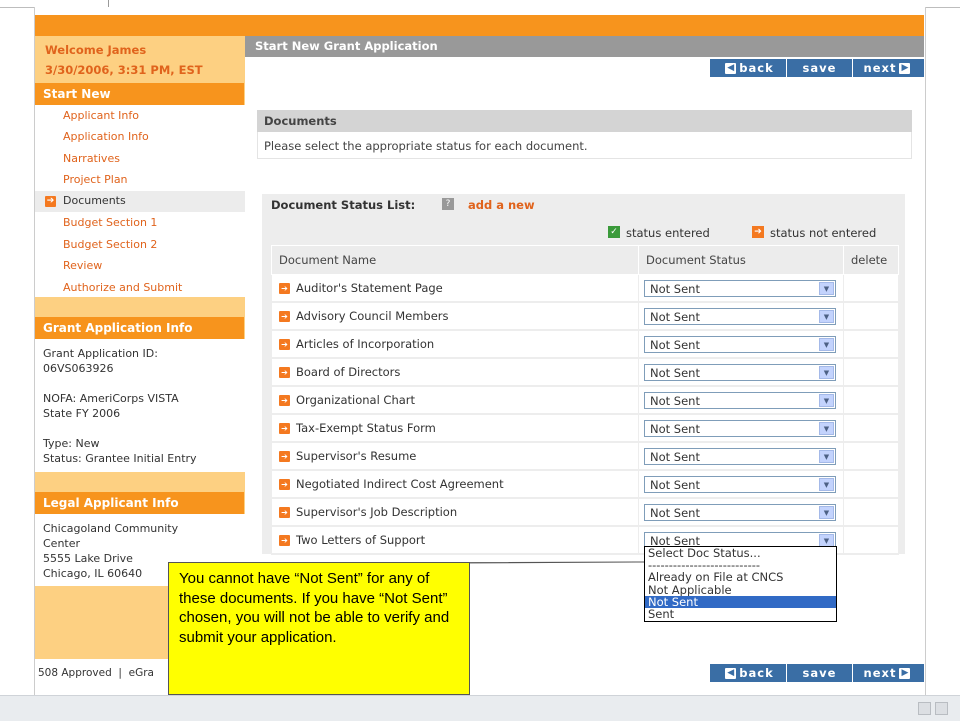 Image resolution: width=960 pixels, height=721 pixels. I want to click on next-button-bottom: next ▶, so click(888, 673).